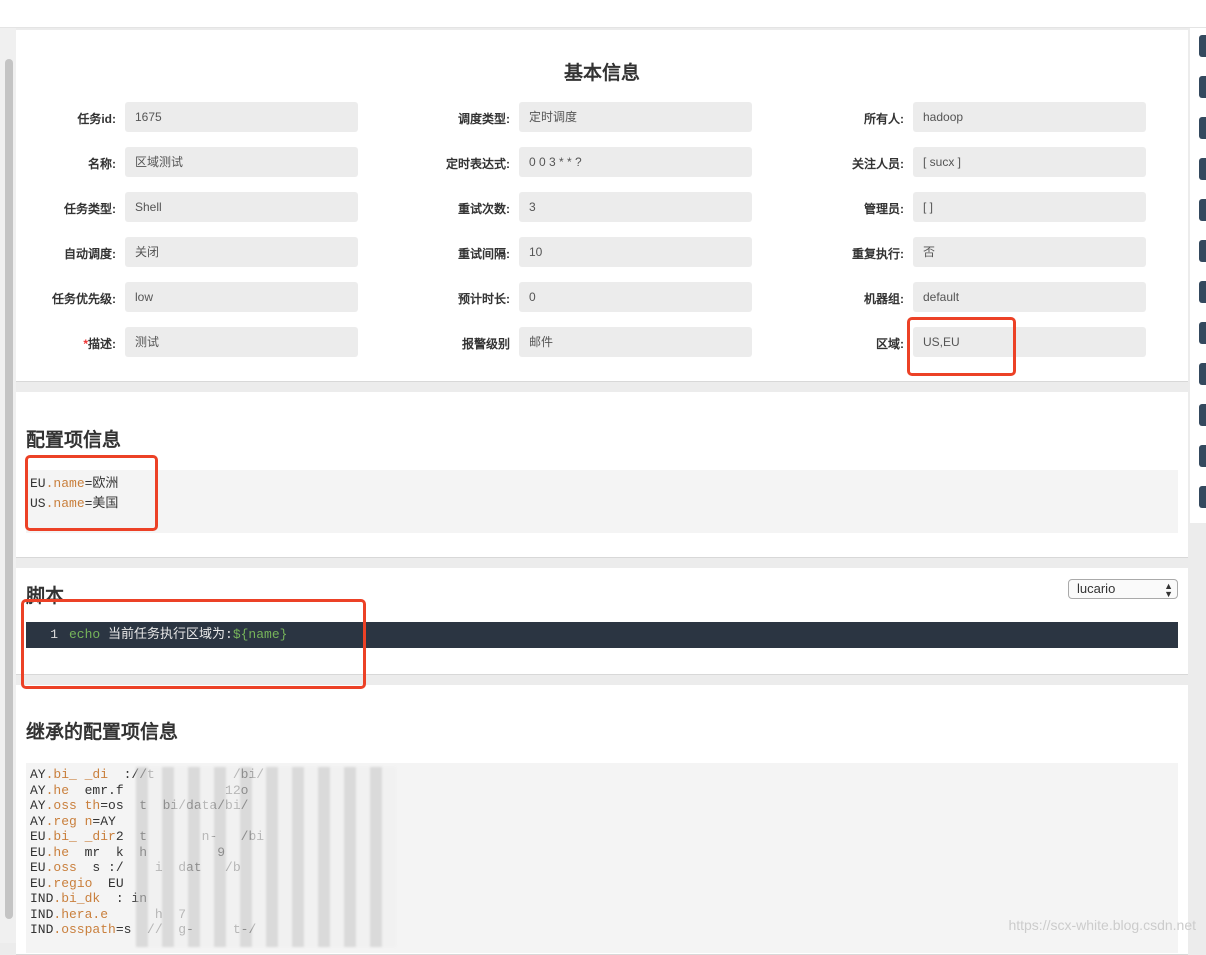 The width and height of the screenshot is (1206, 955). I want to click on field-label-text: 预计时长:, so click(484, 299).